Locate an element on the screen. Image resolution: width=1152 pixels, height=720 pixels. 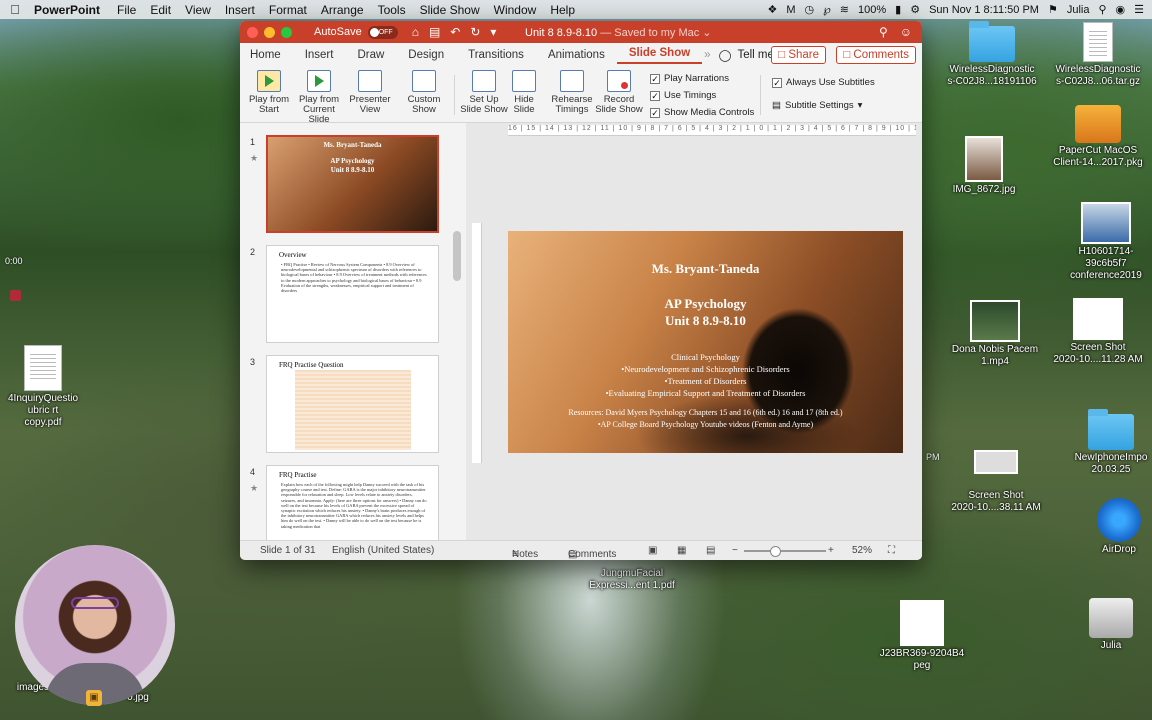
presenter-view-icon is located at coordinates (370, 81).